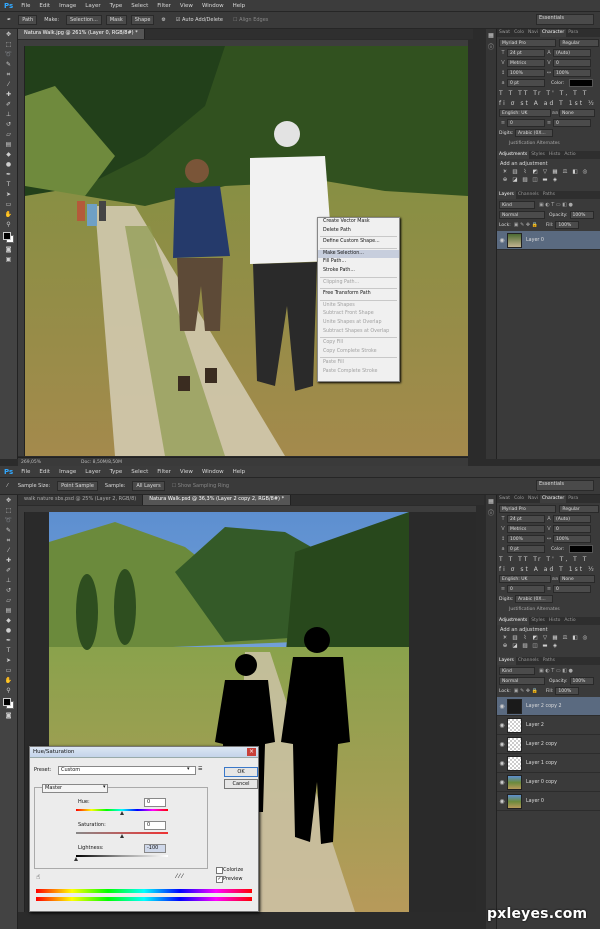  I want to click on antialias-select: None, so click(577, 113).